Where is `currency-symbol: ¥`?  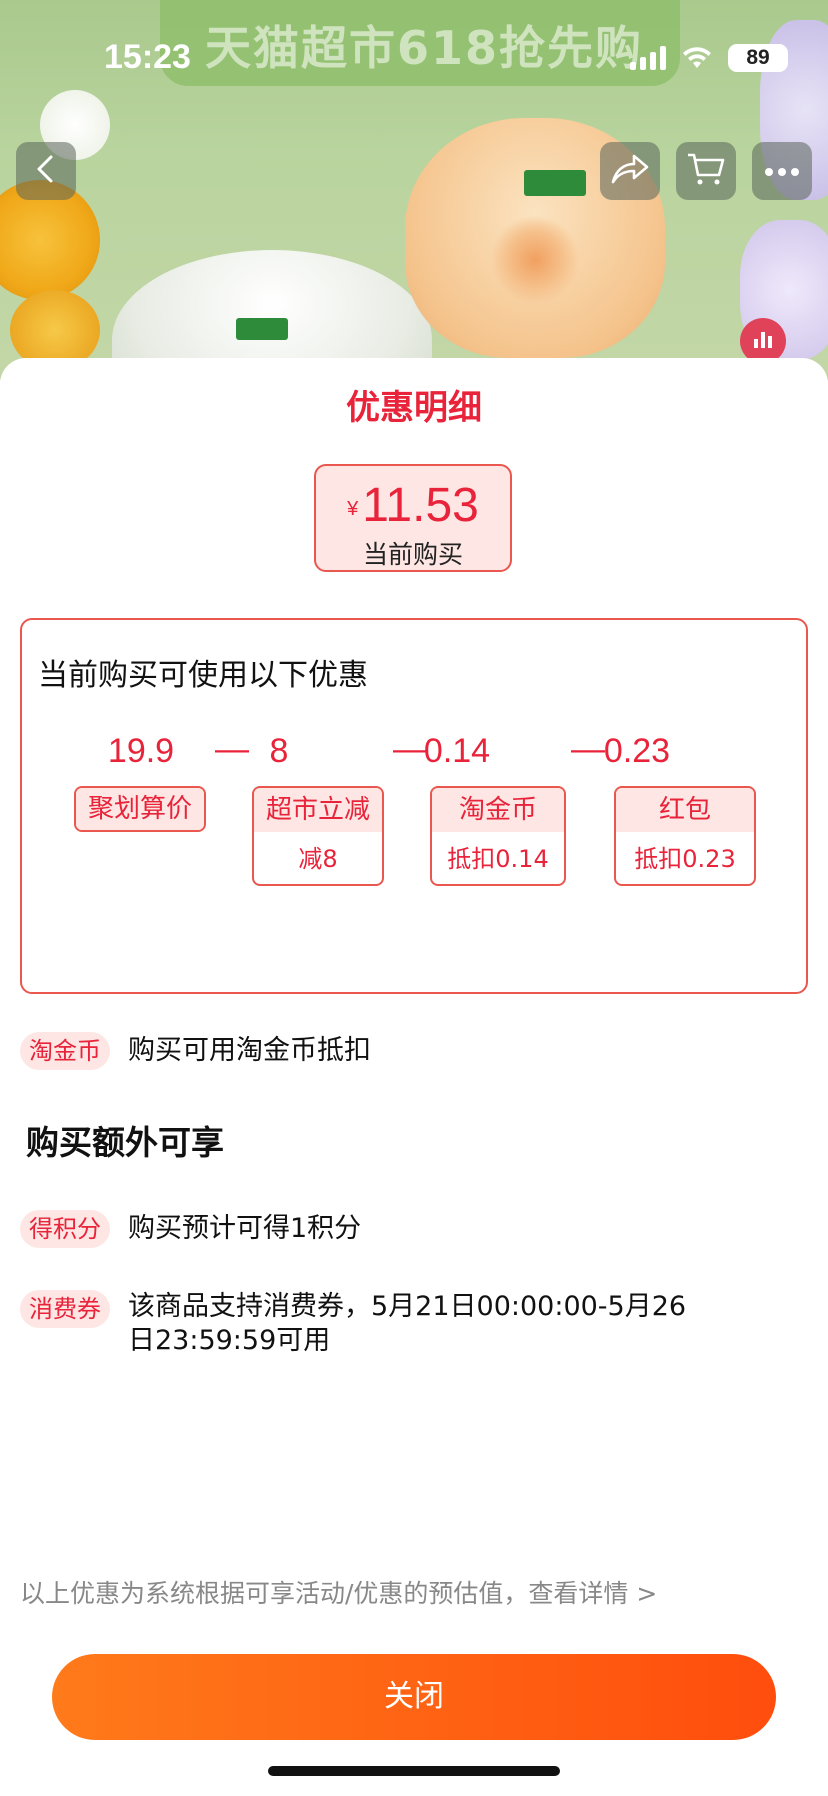
currency-symbol: ¥ is located at coordinates (353, 509).